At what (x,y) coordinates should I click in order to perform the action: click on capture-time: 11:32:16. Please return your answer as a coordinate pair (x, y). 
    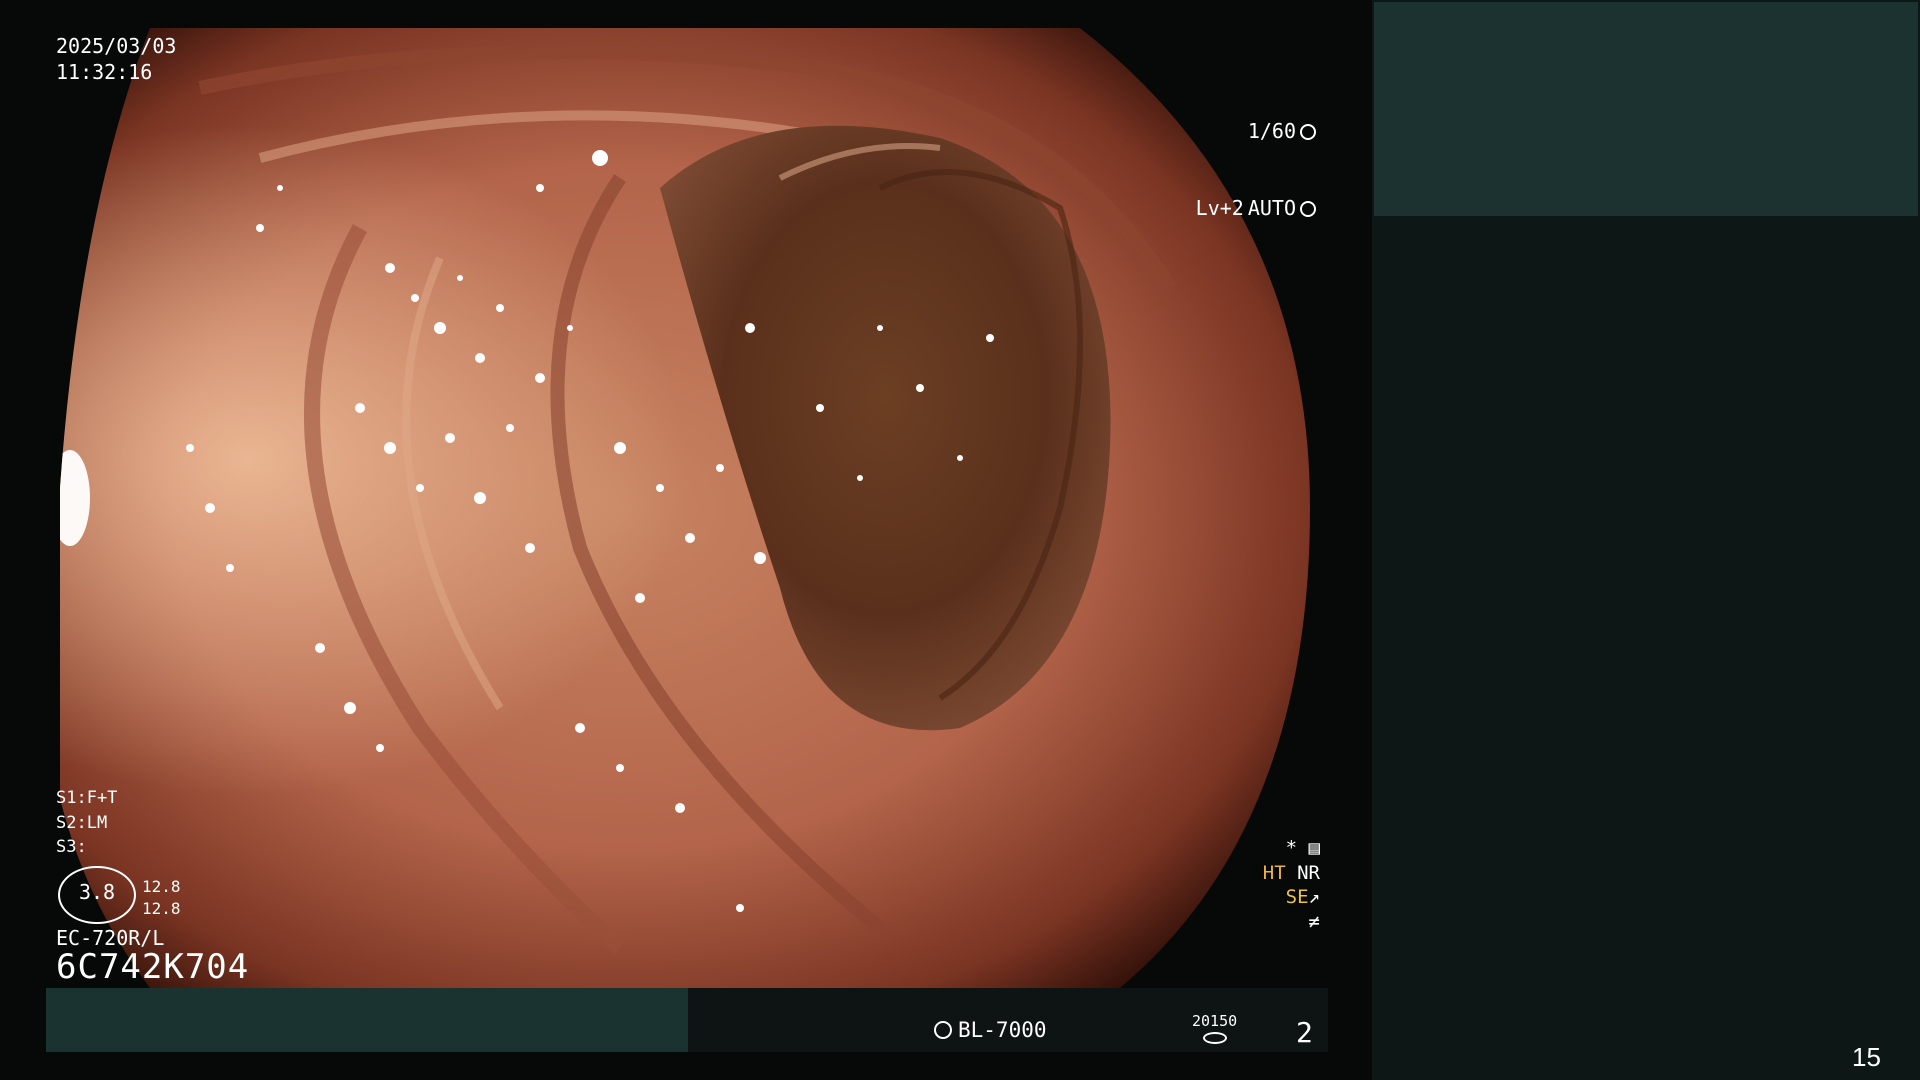
    Looking at the image, I should click on (104, 71).